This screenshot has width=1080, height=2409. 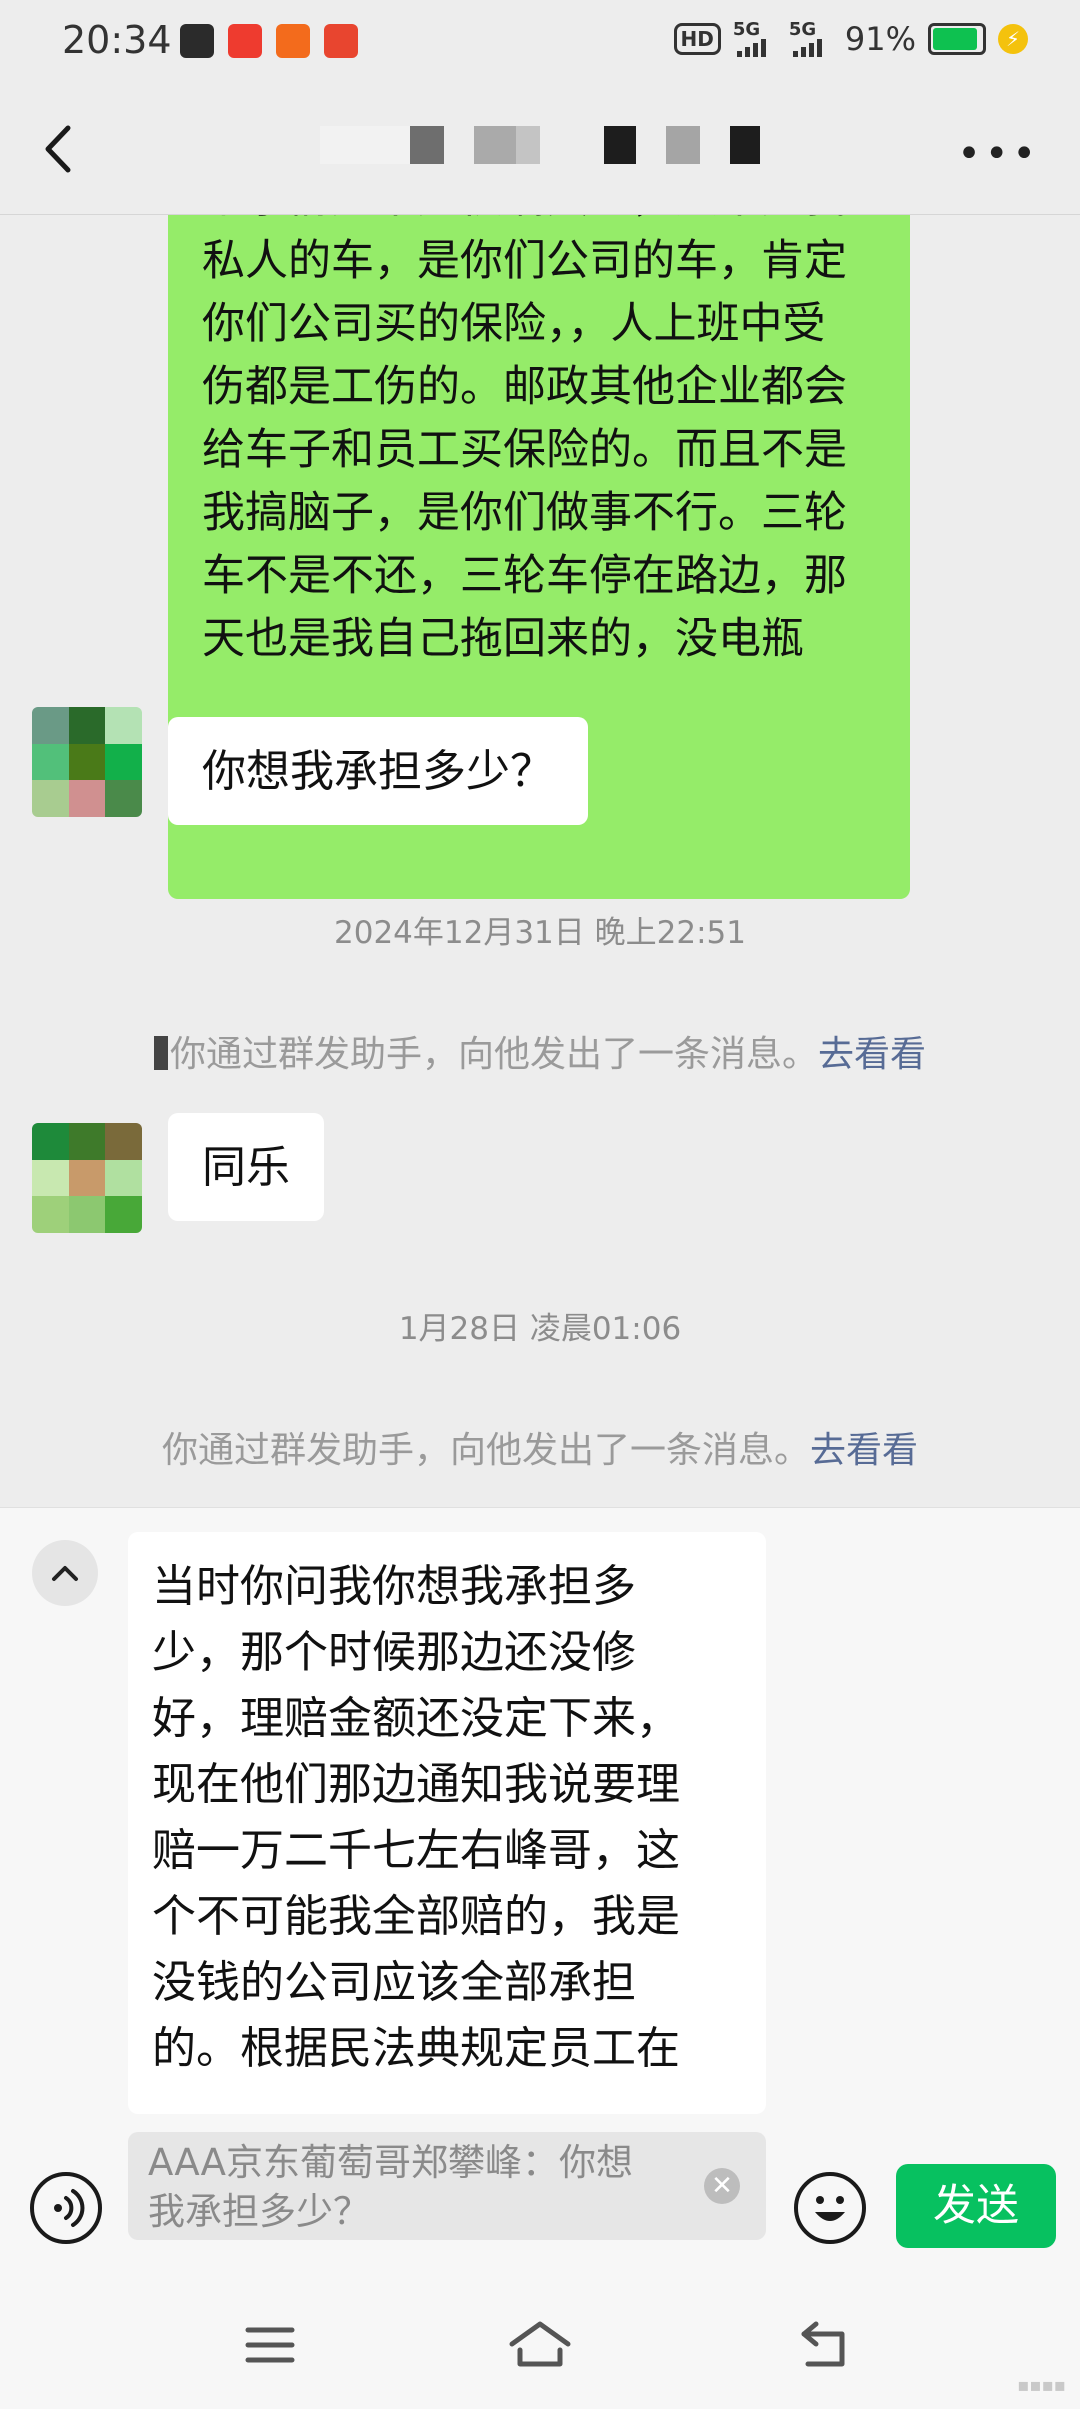 I want to click on timestamp: 1月28日 凌晨01:06, so click(x=540, y=1329).